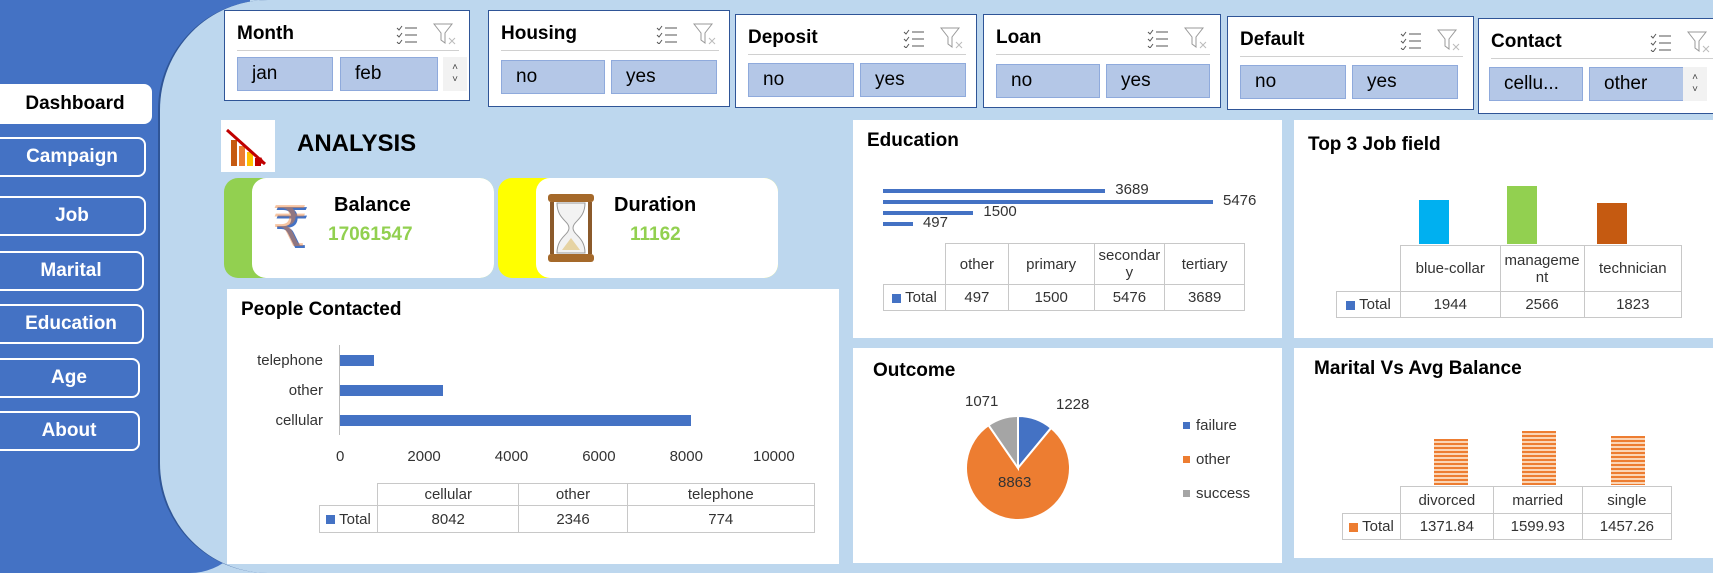  Describe the element at coordinates (70, 431) in the screenshot. I see `nav-item-about: About` at that location.